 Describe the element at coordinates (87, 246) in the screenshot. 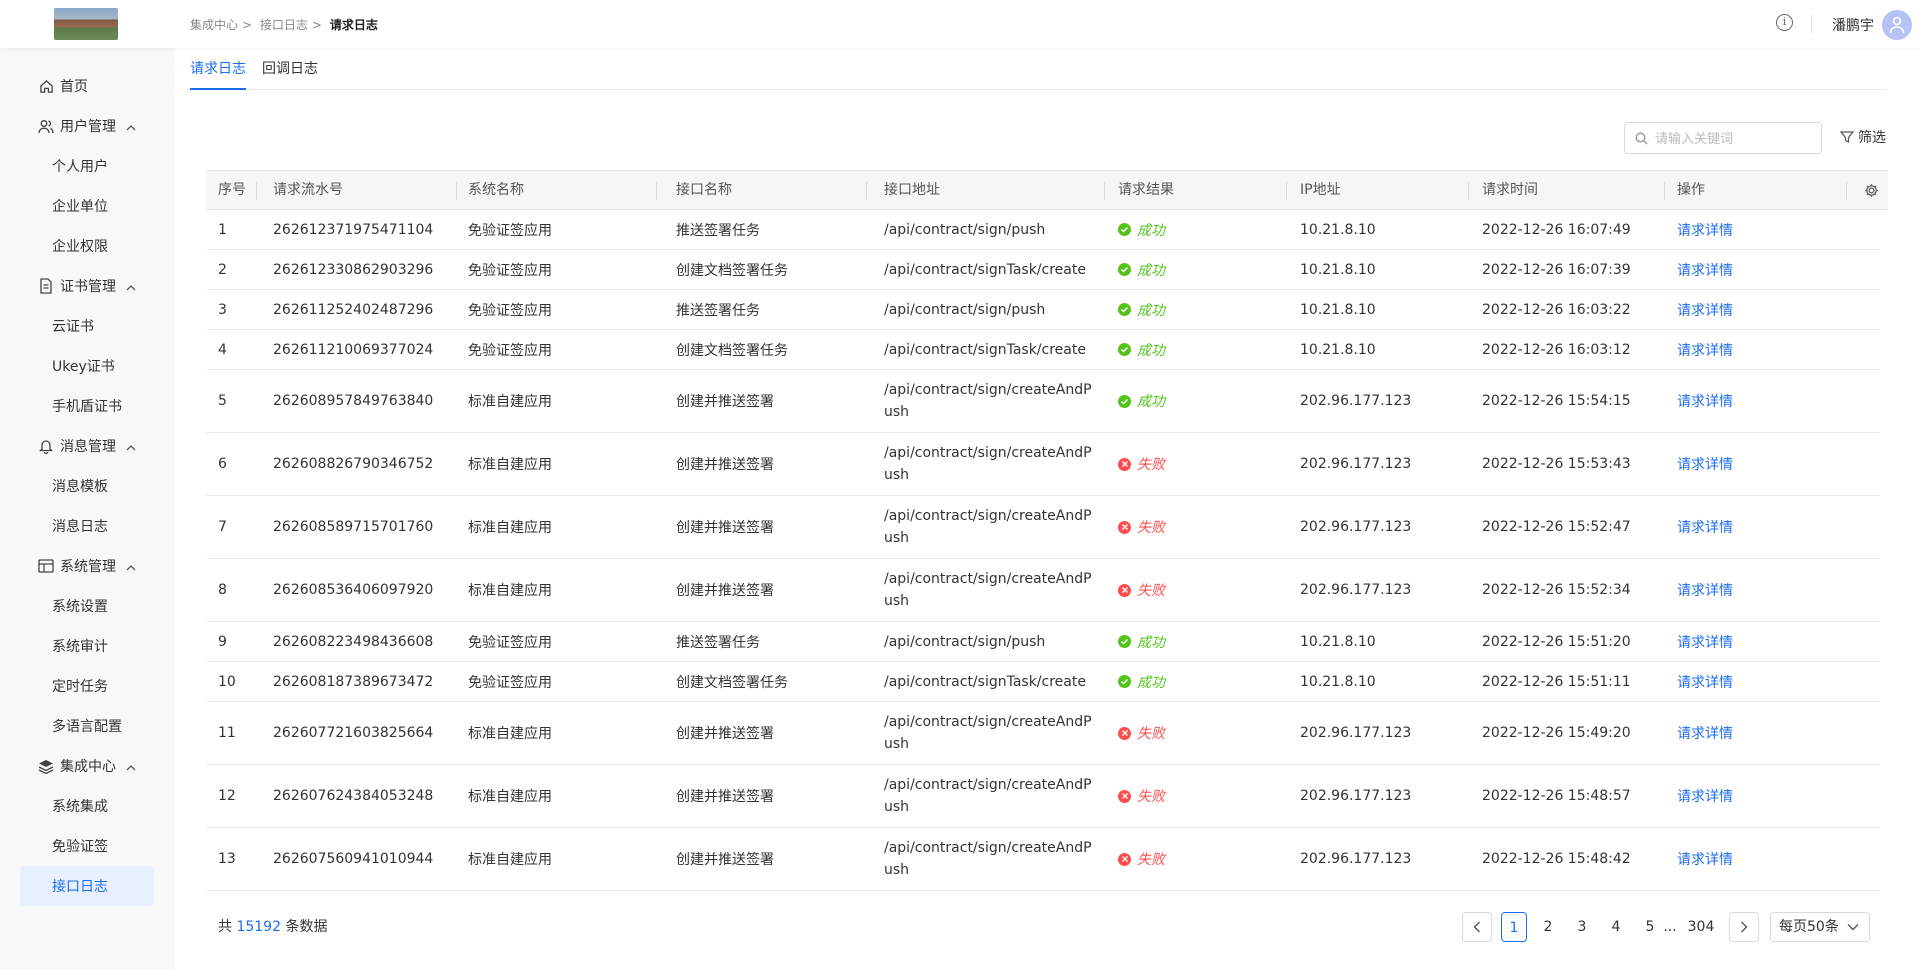

I see `sidebar-item: 企业权限` at that location.